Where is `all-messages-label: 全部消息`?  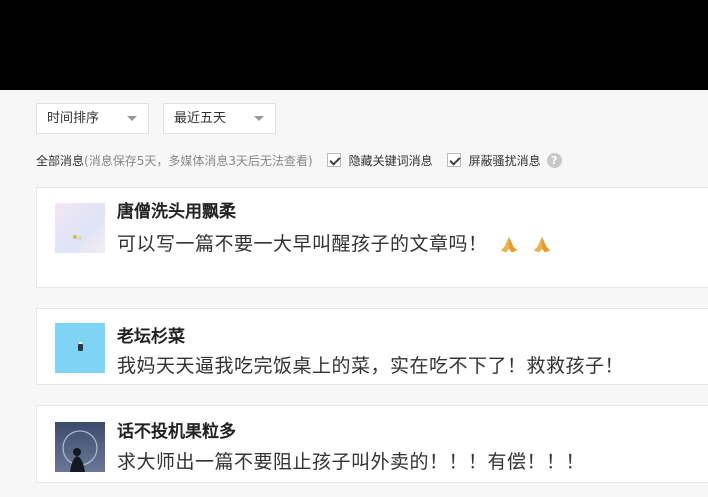 all-messages-label: 全部消息 is located at coordinates (60, 160).